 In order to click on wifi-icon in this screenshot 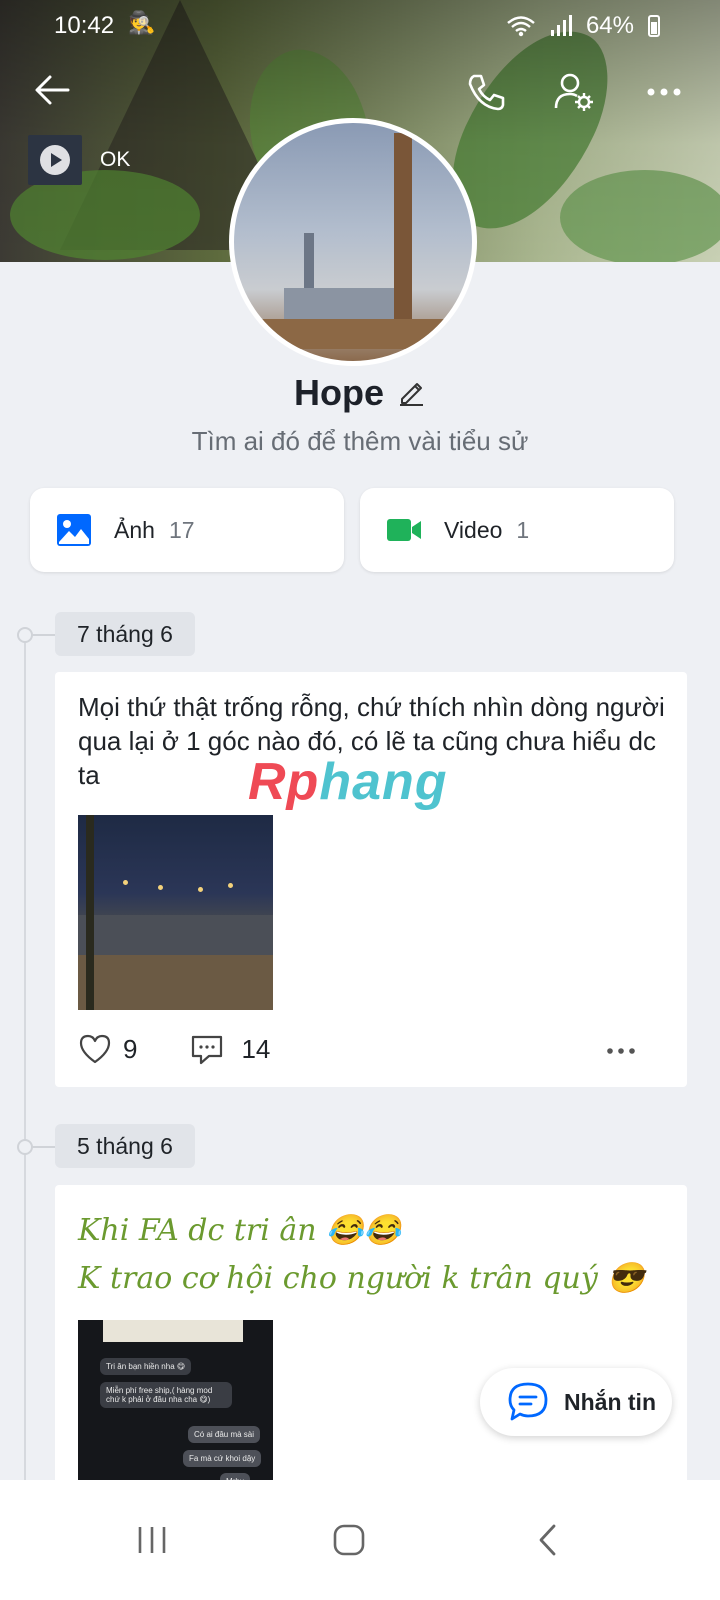, I will do `click(521, 26)`.